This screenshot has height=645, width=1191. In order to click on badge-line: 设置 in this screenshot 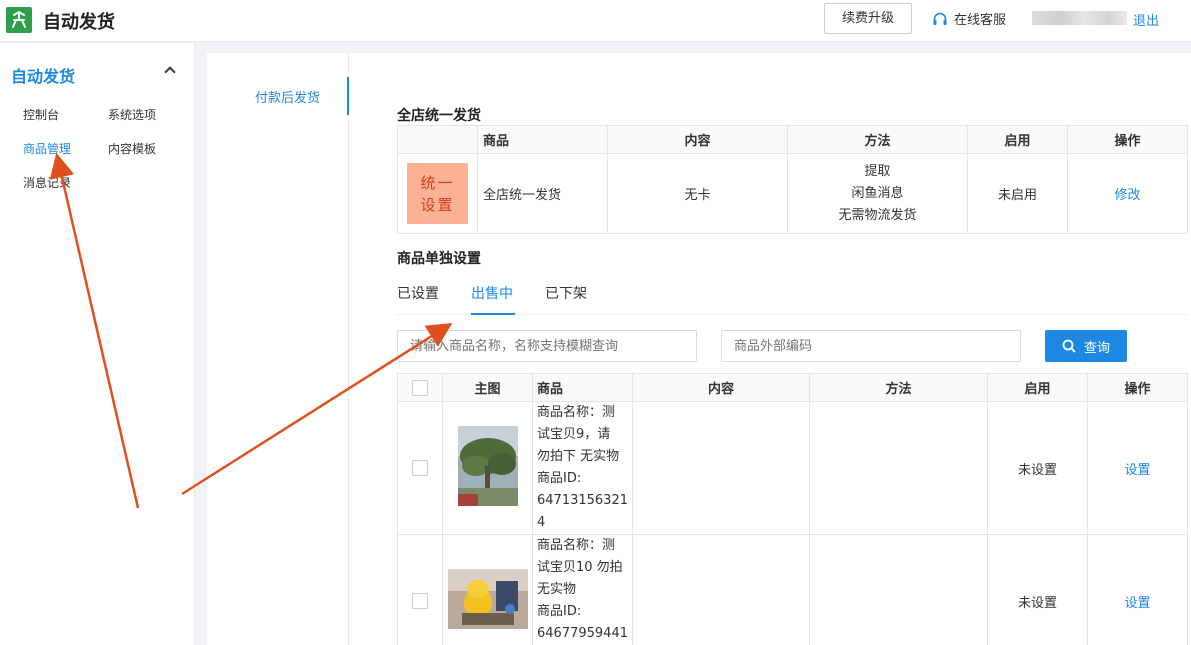, I will do `click(437, 204)`.